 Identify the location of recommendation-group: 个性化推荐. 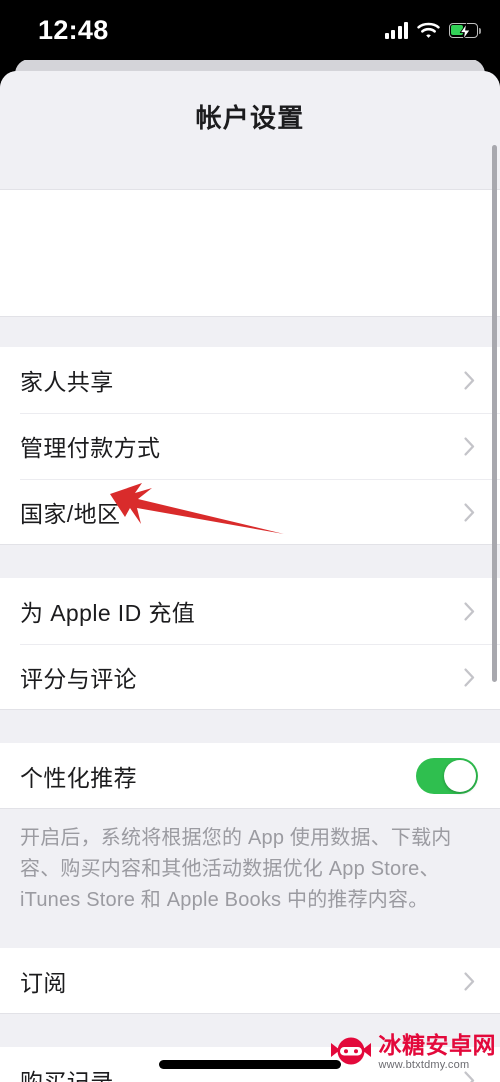
(250, 776).